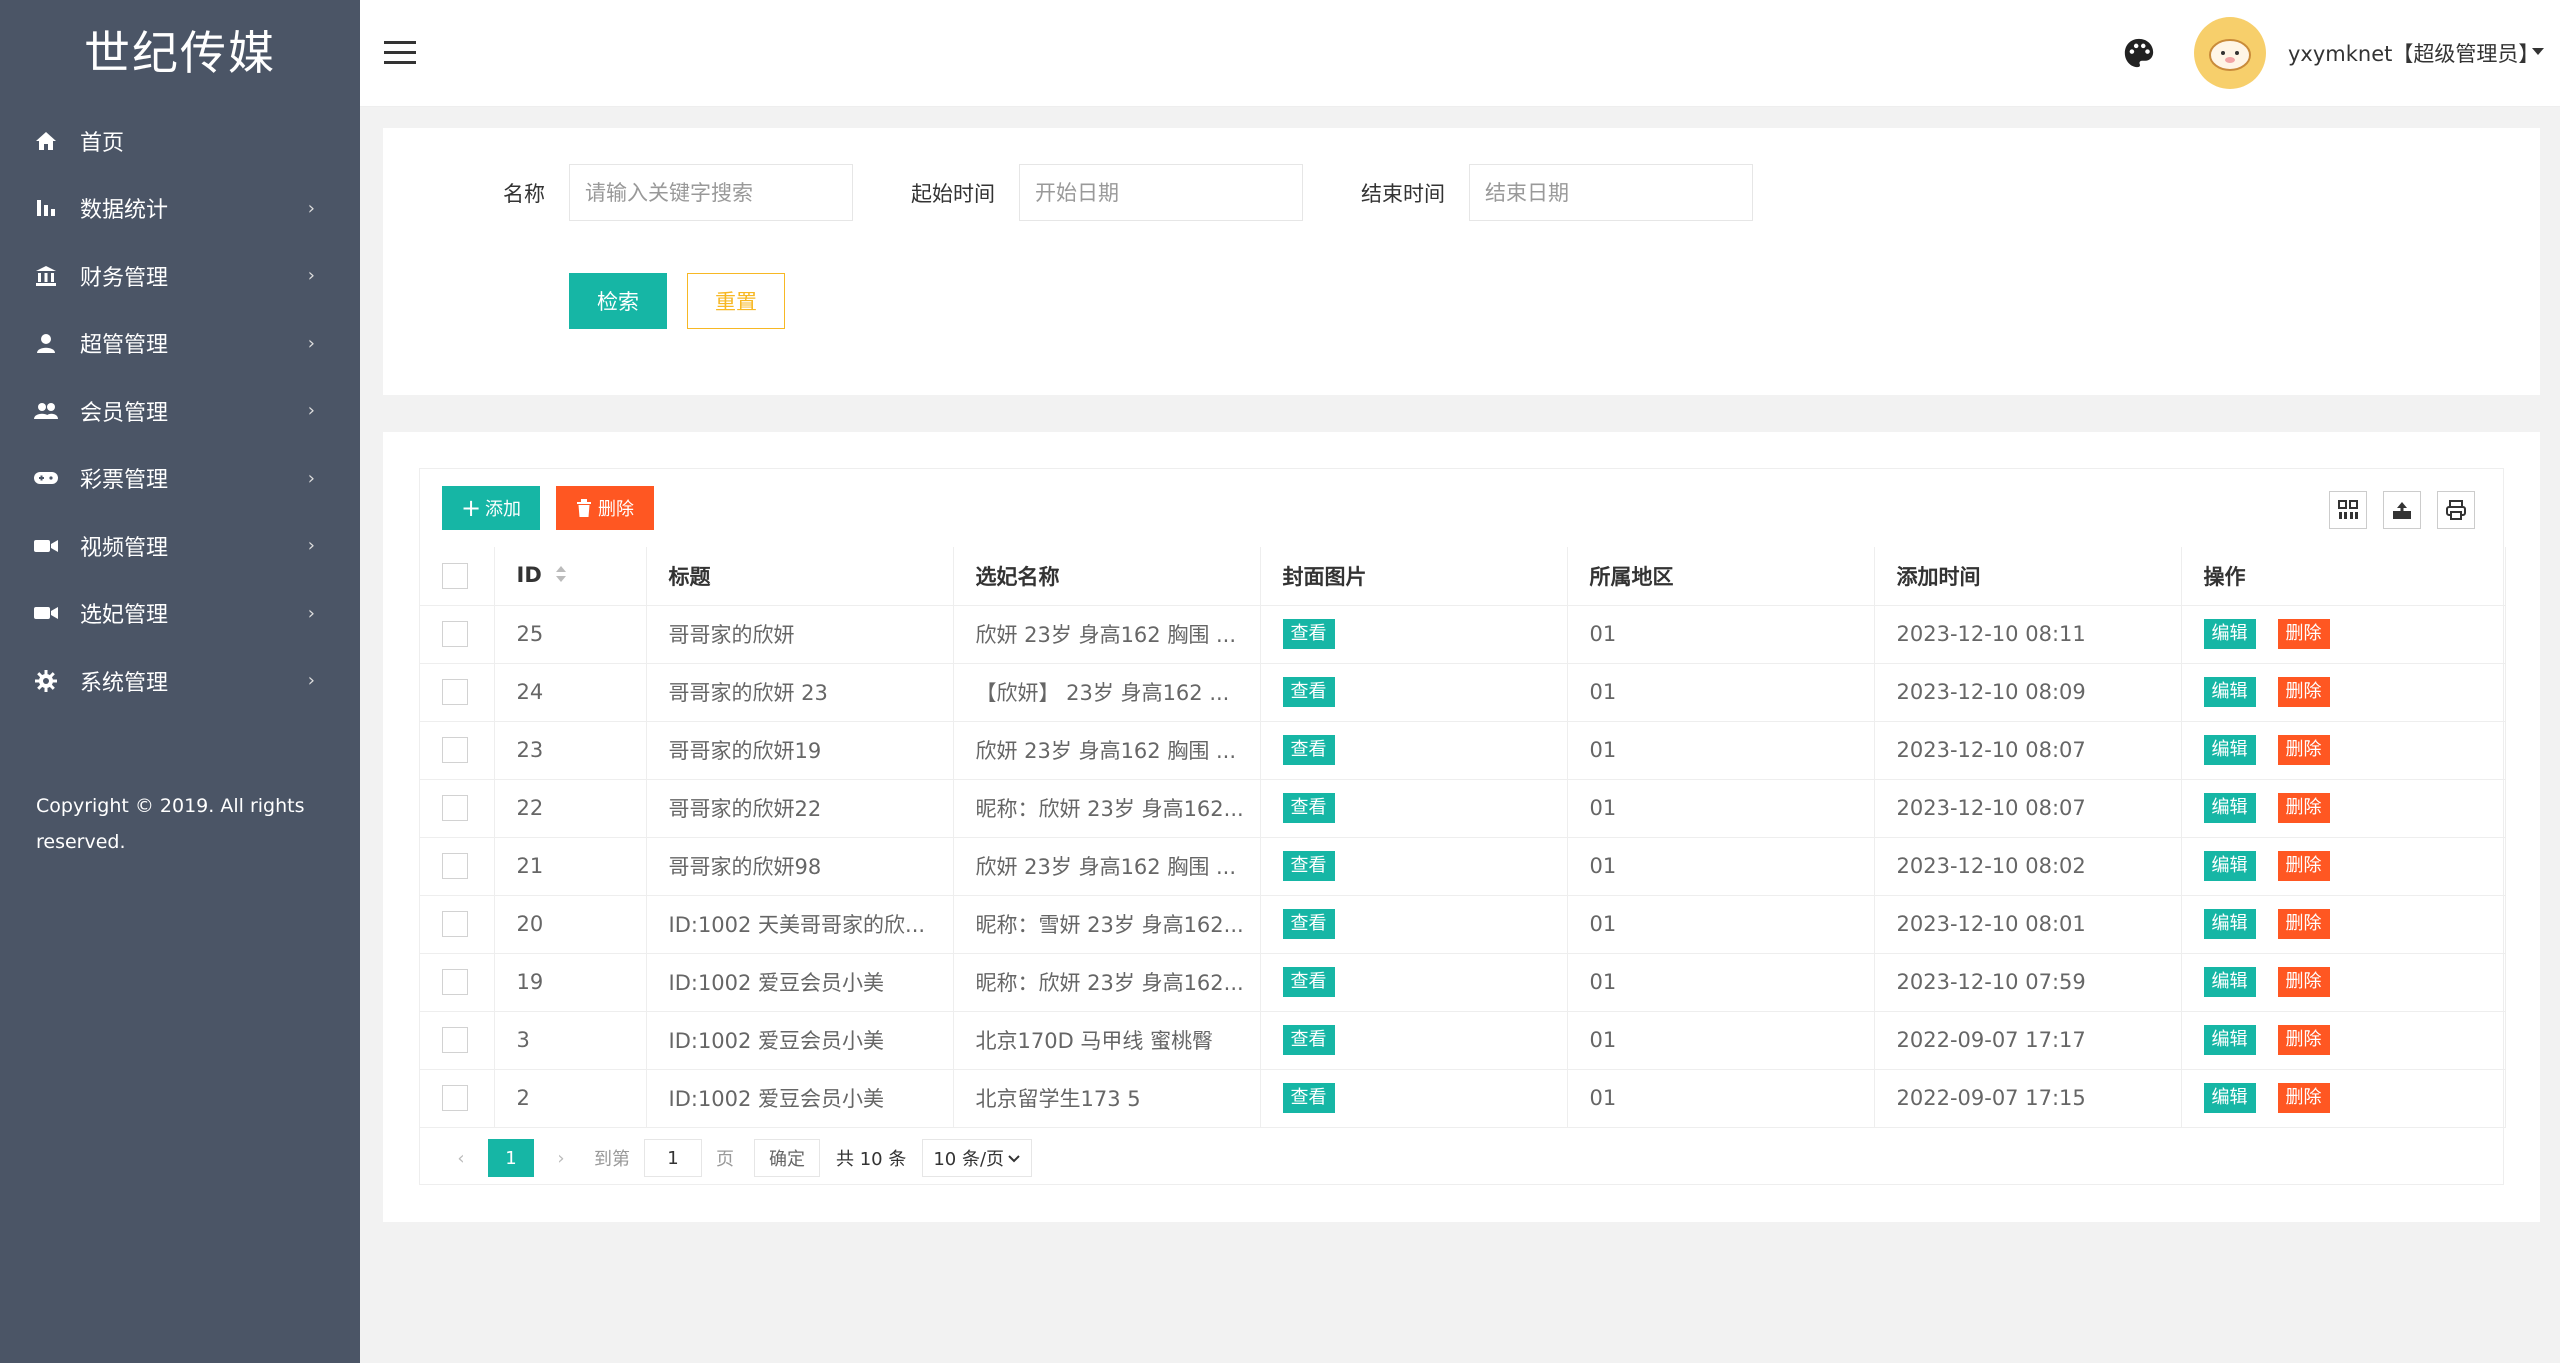 This screenshot has height=1363, width=2560. What do you see at coordinates (1414, 1040) in the screenshot?
I see `cell-cover: 查看` at bounding box center [1414, 1040].